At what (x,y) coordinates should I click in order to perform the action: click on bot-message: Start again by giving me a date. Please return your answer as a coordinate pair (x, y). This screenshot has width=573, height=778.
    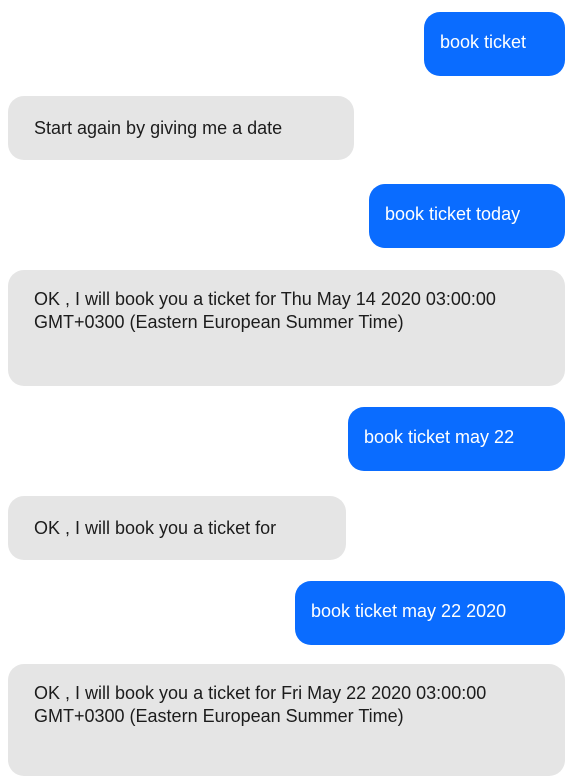
    Looking at the image, I should click on (181, 128).